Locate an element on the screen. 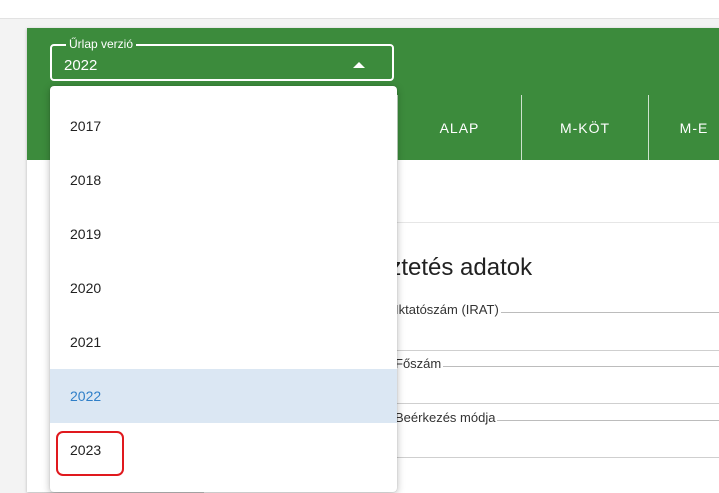  annotation-highlight-box is located at coordinates (90, 453).